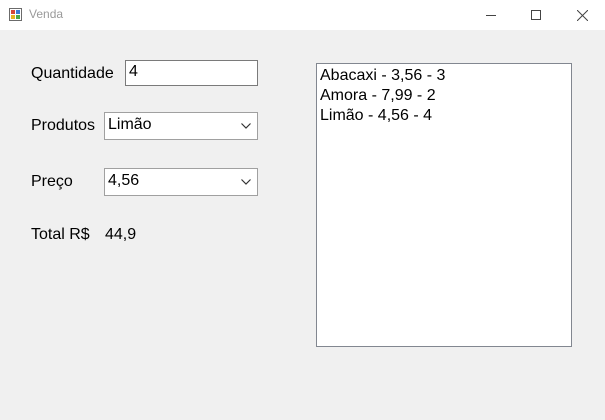  What do you see at coordinates (302, 15) in the screenshot?
I see `title-bar: Venda` at bounding box center [302, 15].